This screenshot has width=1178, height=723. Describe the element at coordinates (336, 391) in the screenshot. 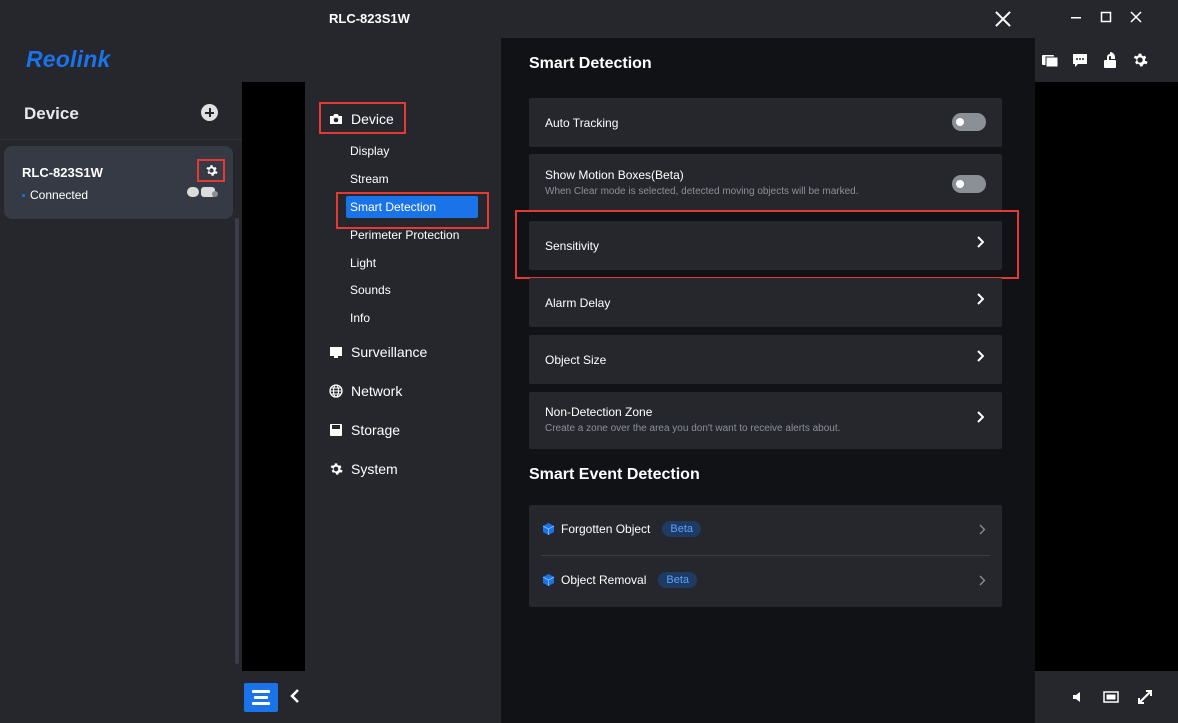

I see `globe-icon` at that location.